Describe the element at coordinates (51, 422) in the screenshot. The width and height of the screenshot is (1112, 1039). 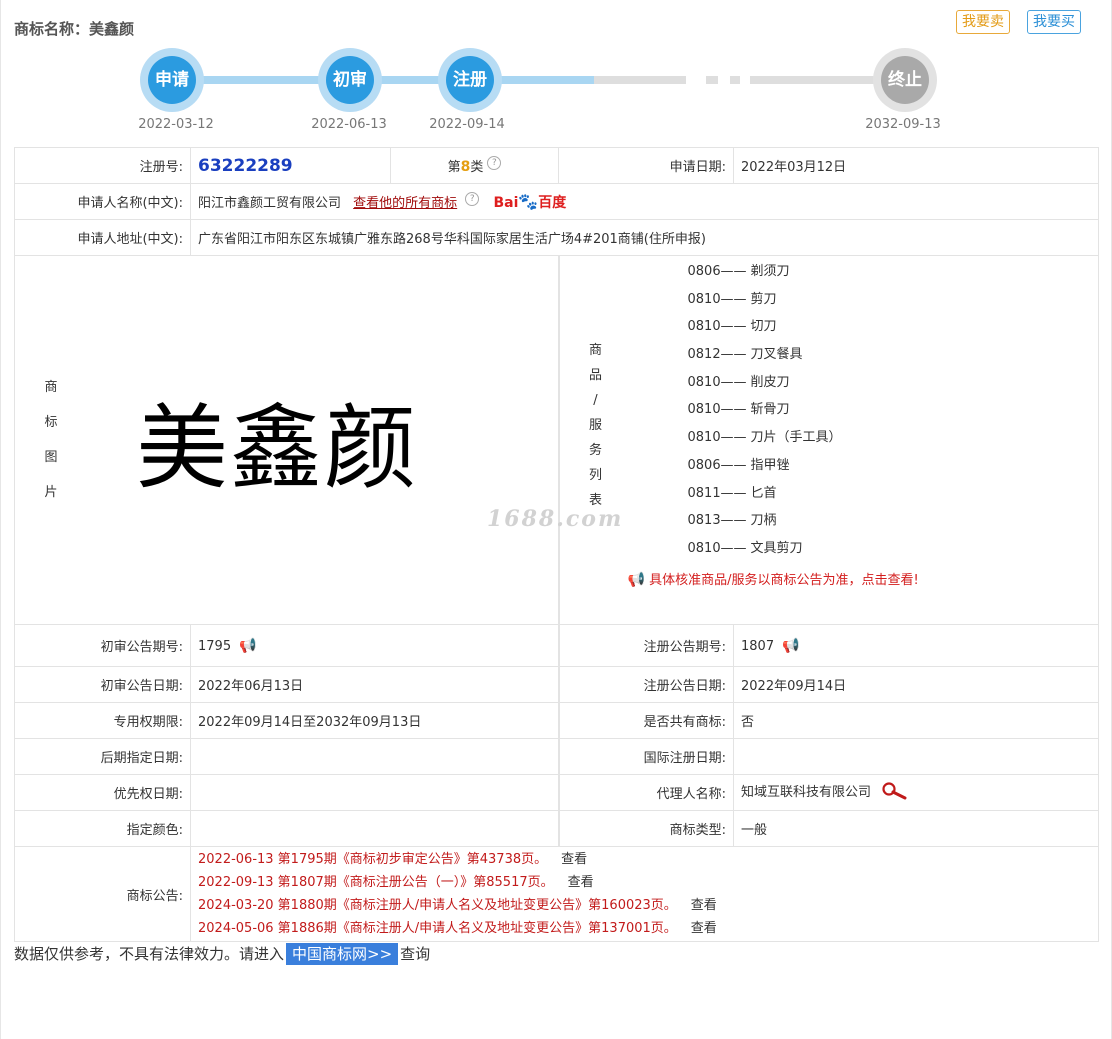
I see `label-char: 标` at that location.